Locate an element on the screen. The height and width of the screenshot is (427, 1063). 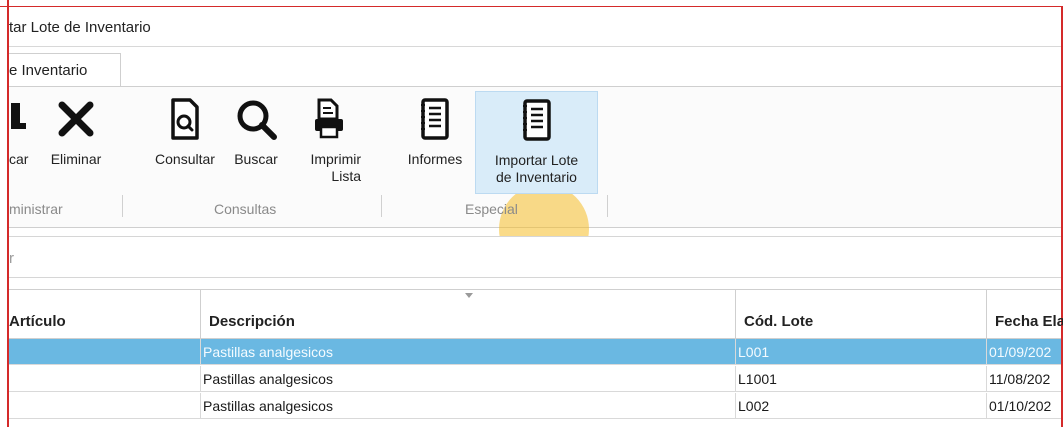
importar-lote-label: Importar Lote de Inventario is located at coordinates (536, 169).